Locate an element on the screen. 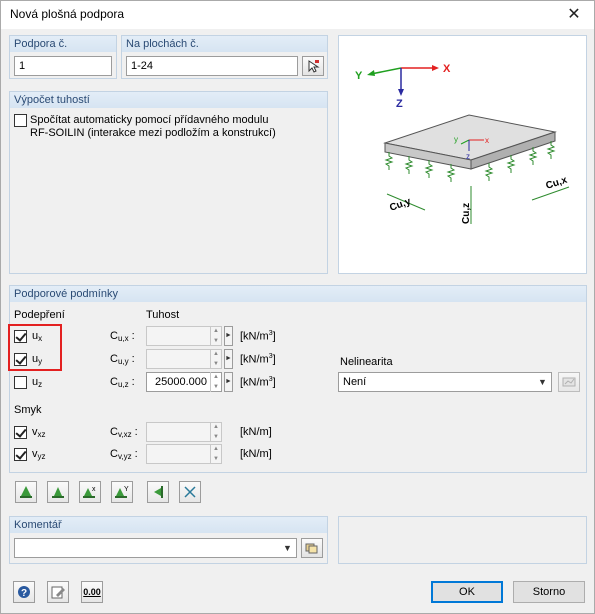 This screenshot has width=595, height=614. axis-z-label: Z is located at coordinates (399, 104).